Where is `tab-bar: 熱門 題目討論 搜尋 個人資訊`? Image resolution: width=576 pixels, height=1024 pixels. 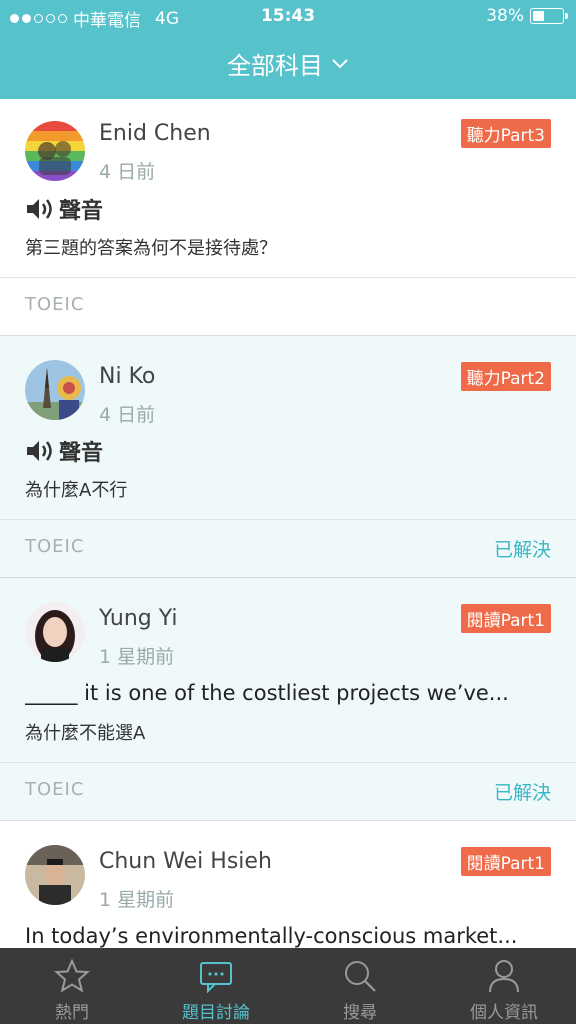 tab-bar: 熱門 題目討論 搜尋 個人資訊 is located at coordinates (288, 986).